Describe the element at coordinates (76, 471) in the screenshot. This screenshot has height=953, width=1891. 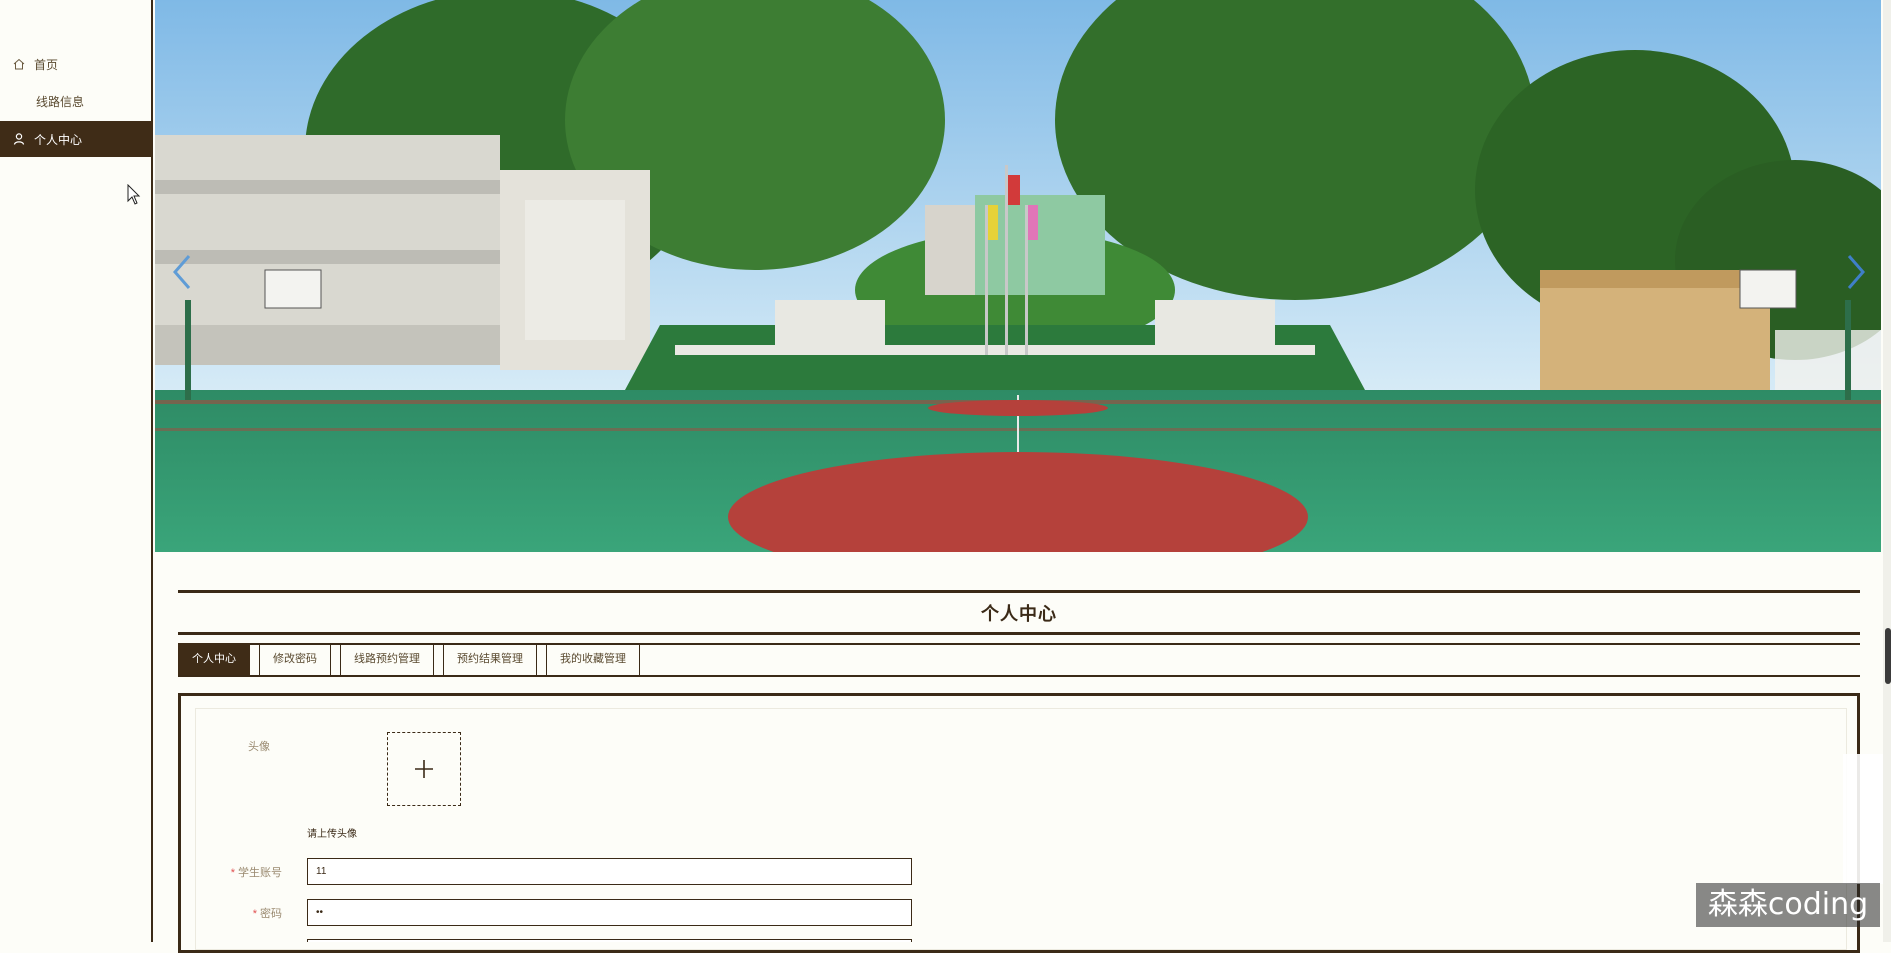
I see `sidebar: 首页 线路信息 个人中心` at that location.